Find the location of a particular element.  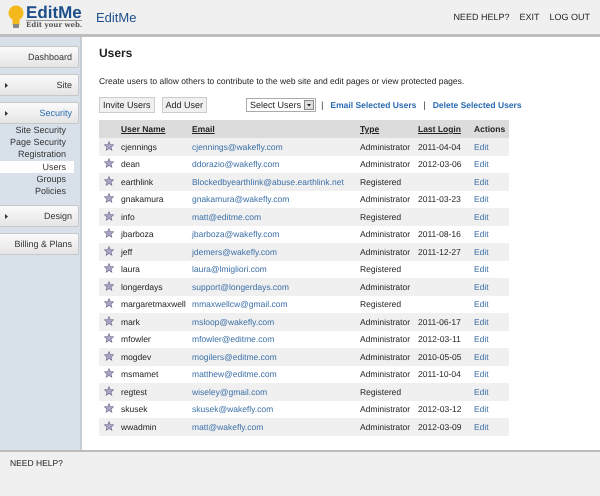

username-cell: laura is located at coordinates (154, 269).